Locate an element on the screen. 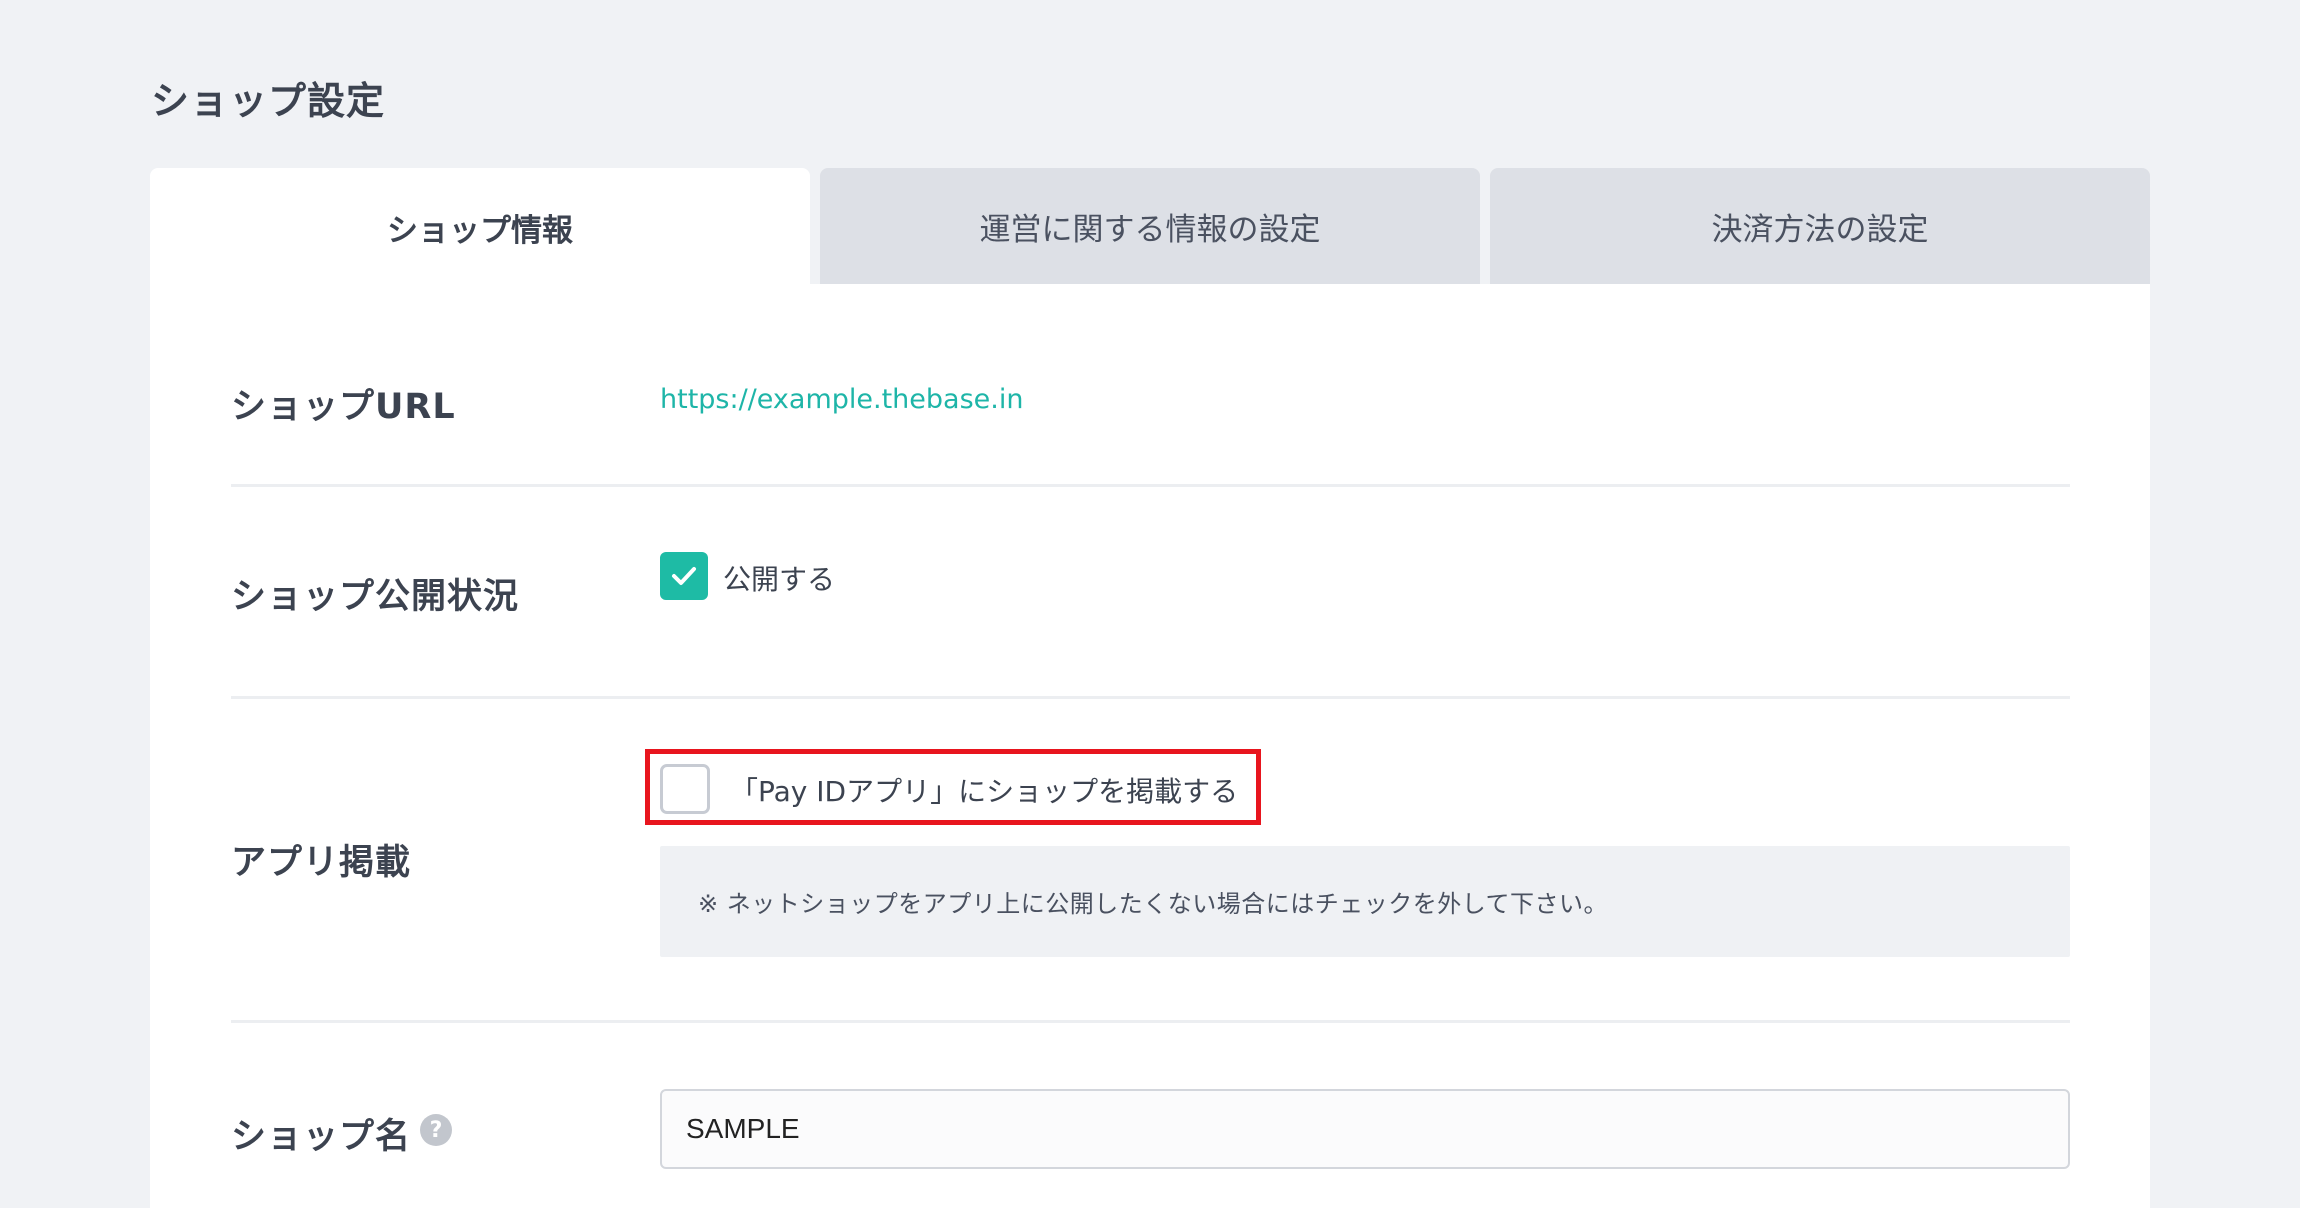 The image size is (2300, 1208). help-glyph: ? is located at coordinates (436, 1130).